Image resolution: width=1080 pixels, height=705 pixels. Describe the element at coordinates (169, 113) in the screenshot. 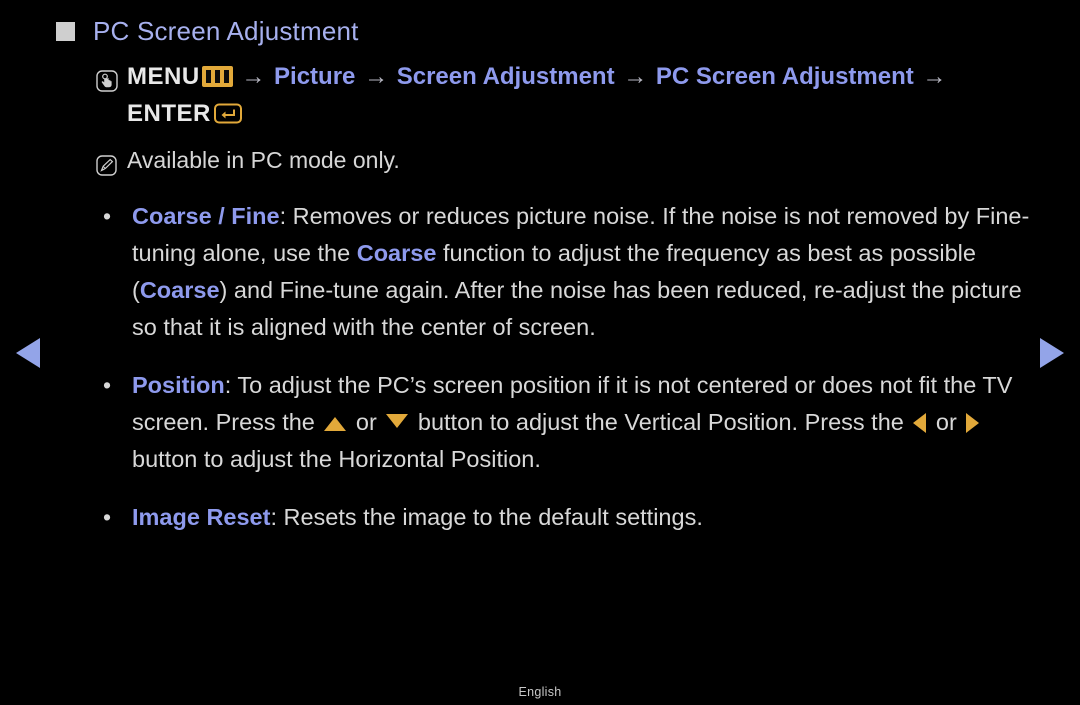

I see `enter-button-label: ENTER` at that location.